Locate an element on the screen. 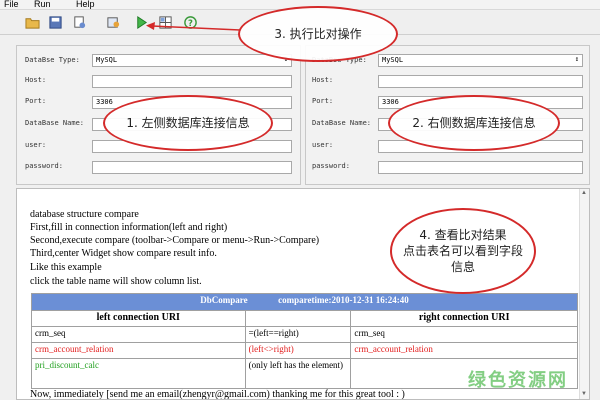 This screenshot has width=600, height=400. watermark: 绿色资源网 is located at coordinates (518, 380).